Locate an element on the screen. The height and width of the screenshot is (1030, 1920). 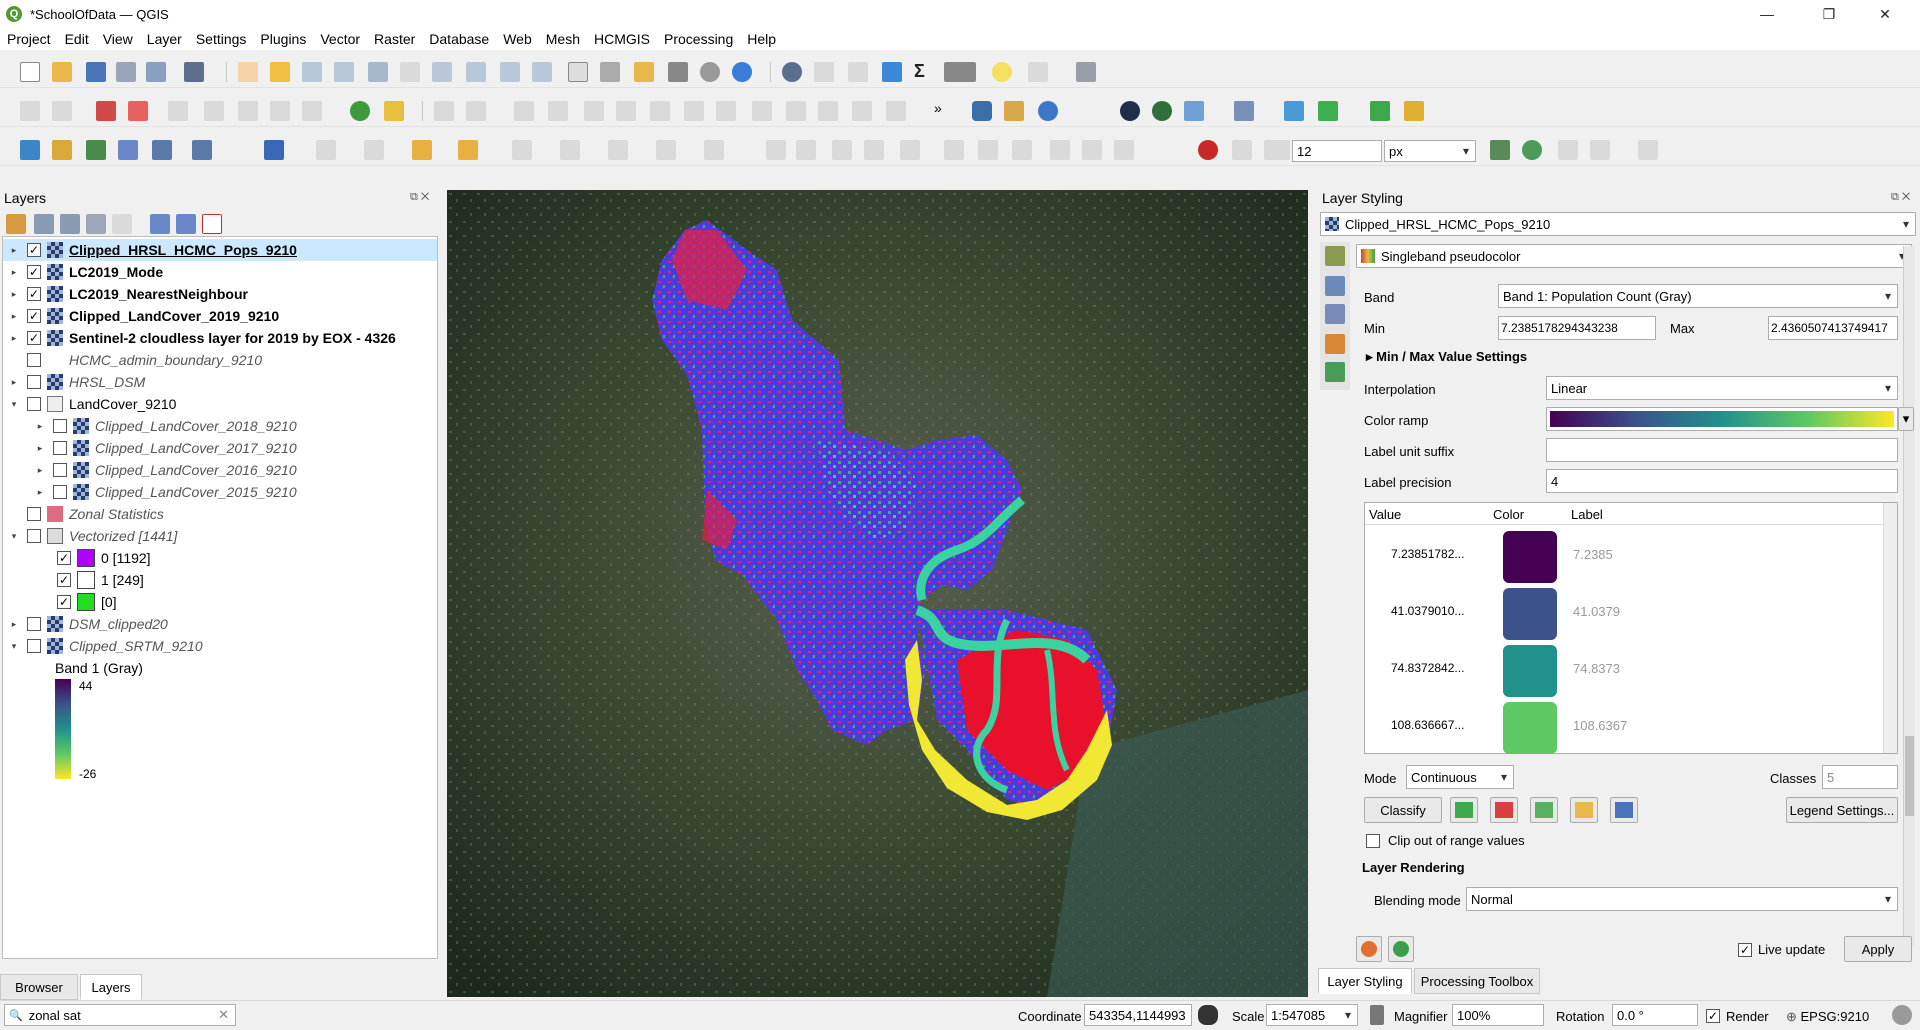
reverse-ramp-button is located at coordinates (1544, 810).